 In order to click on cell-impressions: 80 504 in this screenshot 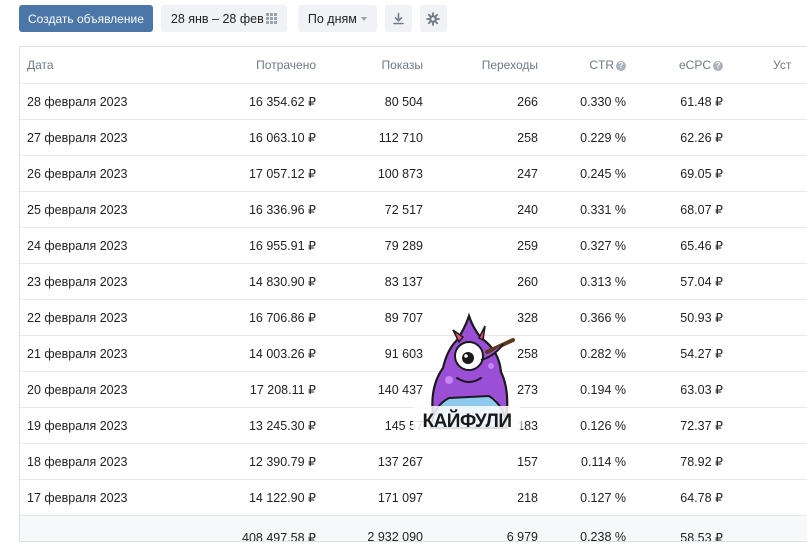, I will do `click(369, 101)`.